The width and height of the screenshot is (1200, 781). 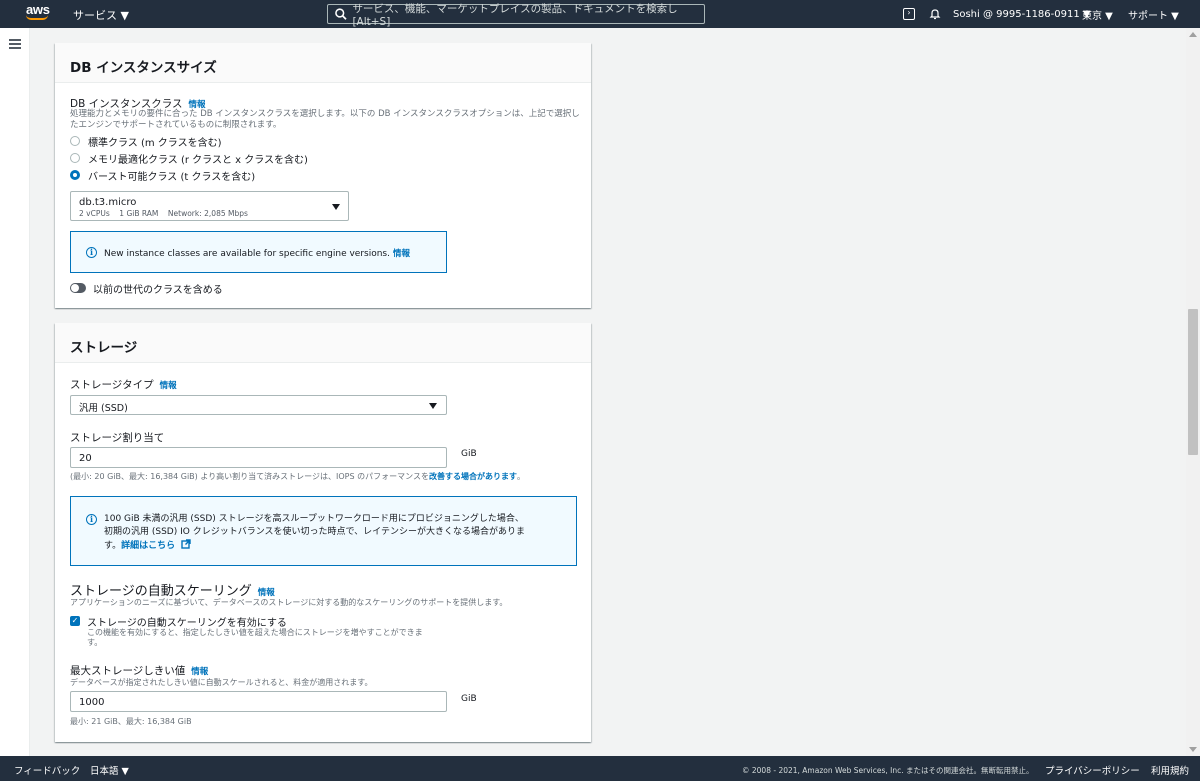 What do you see at coordinates (1193, 749) in the screenshot?
I see `scroll-down-arrow-icon` at bounding box center [1193, 749].